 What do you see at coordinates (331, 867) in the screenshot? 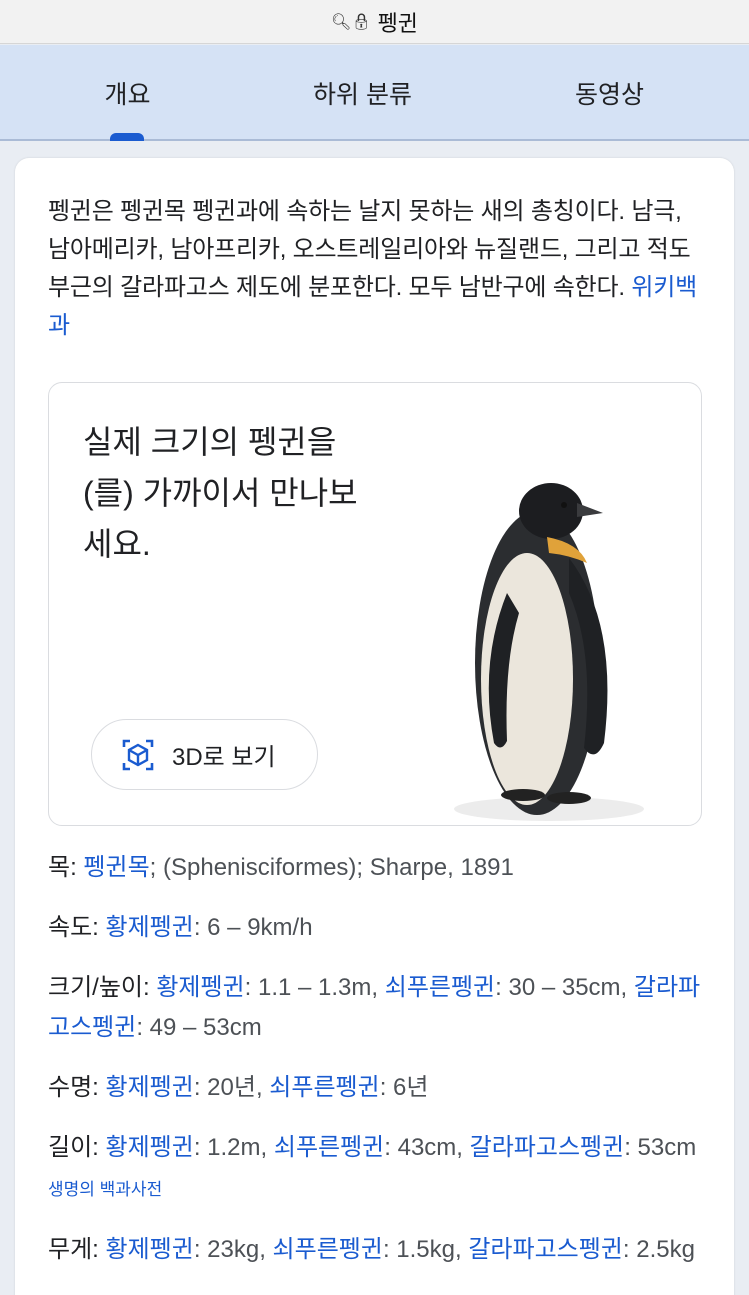
I see `fact-value: ; (Sphenisciformes); Sharpe, 1891` at bounding box center [331, 867].